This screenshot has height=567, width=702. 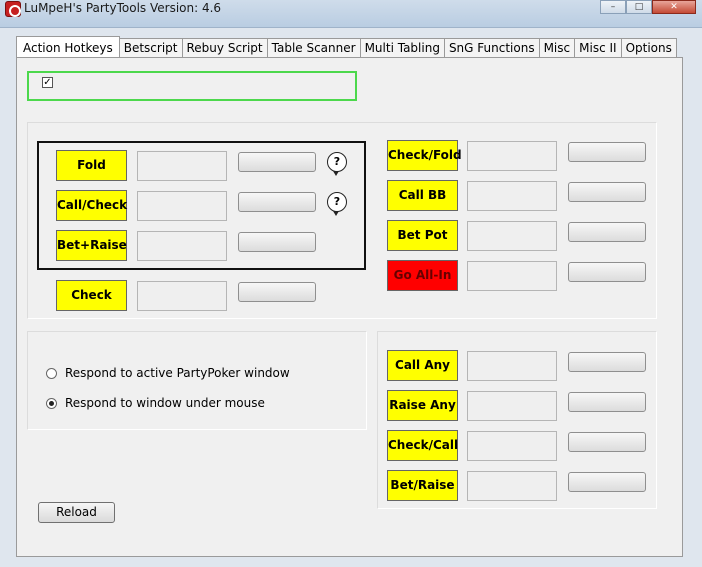 What do you see at coordinates (337, 164) in the screenshot?
I see `fold-help-icon: ?` at bounding box center [337, 164].